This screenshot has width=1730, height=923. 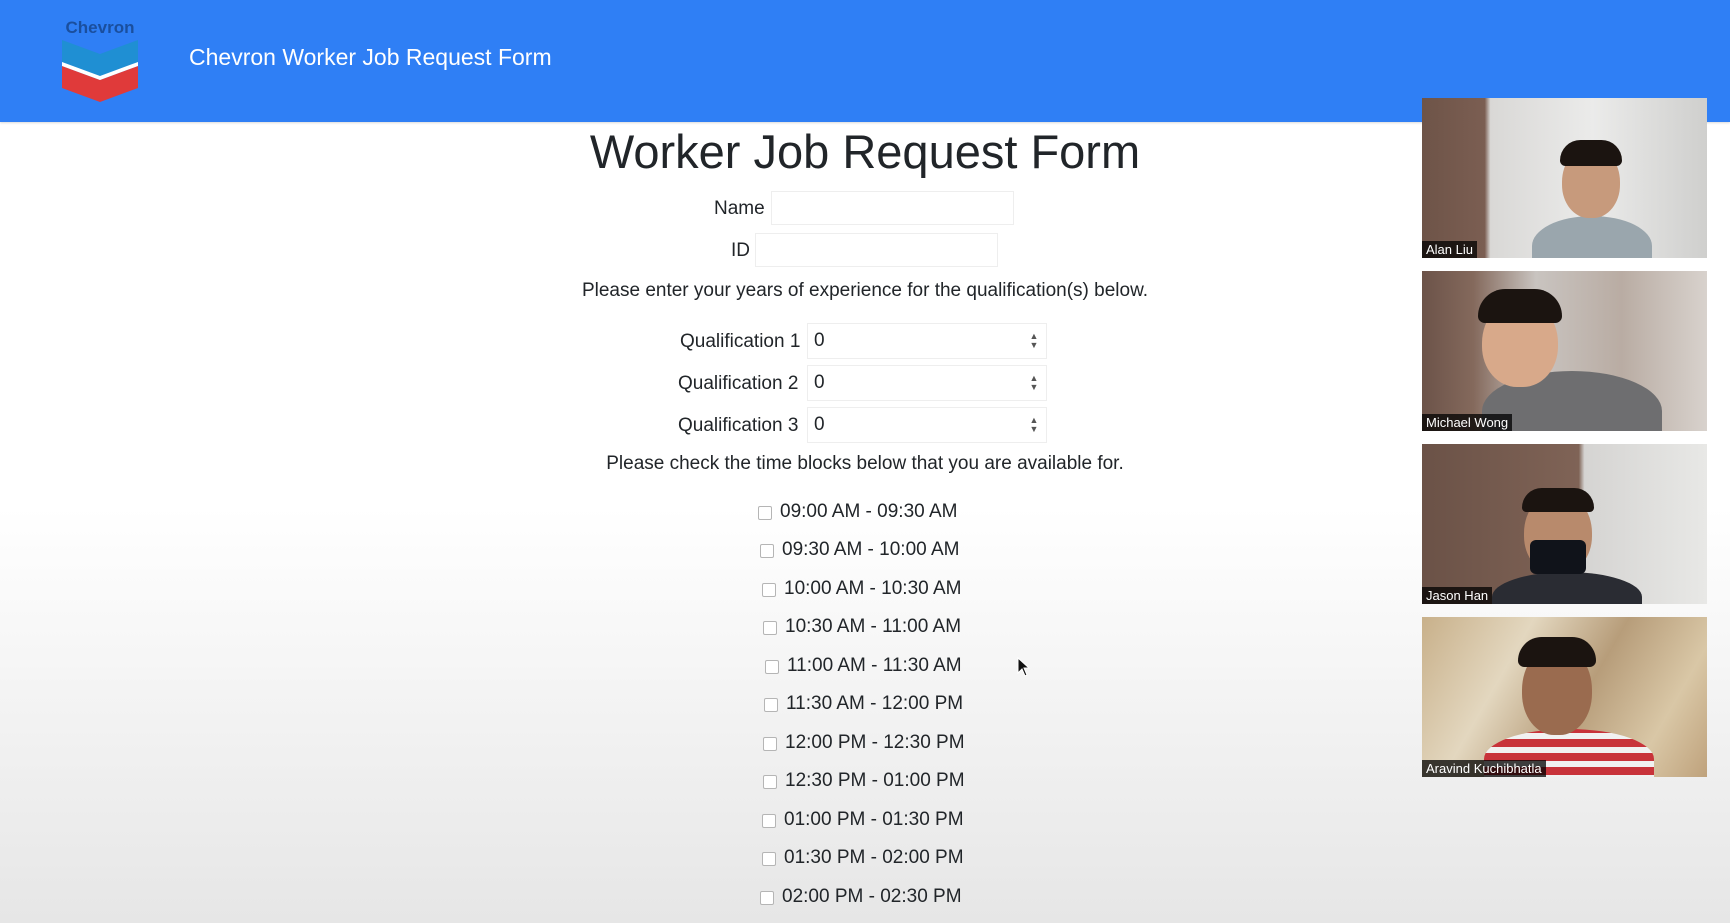 I want to click on logo-text: Chevron, so click(x=100, y=27).